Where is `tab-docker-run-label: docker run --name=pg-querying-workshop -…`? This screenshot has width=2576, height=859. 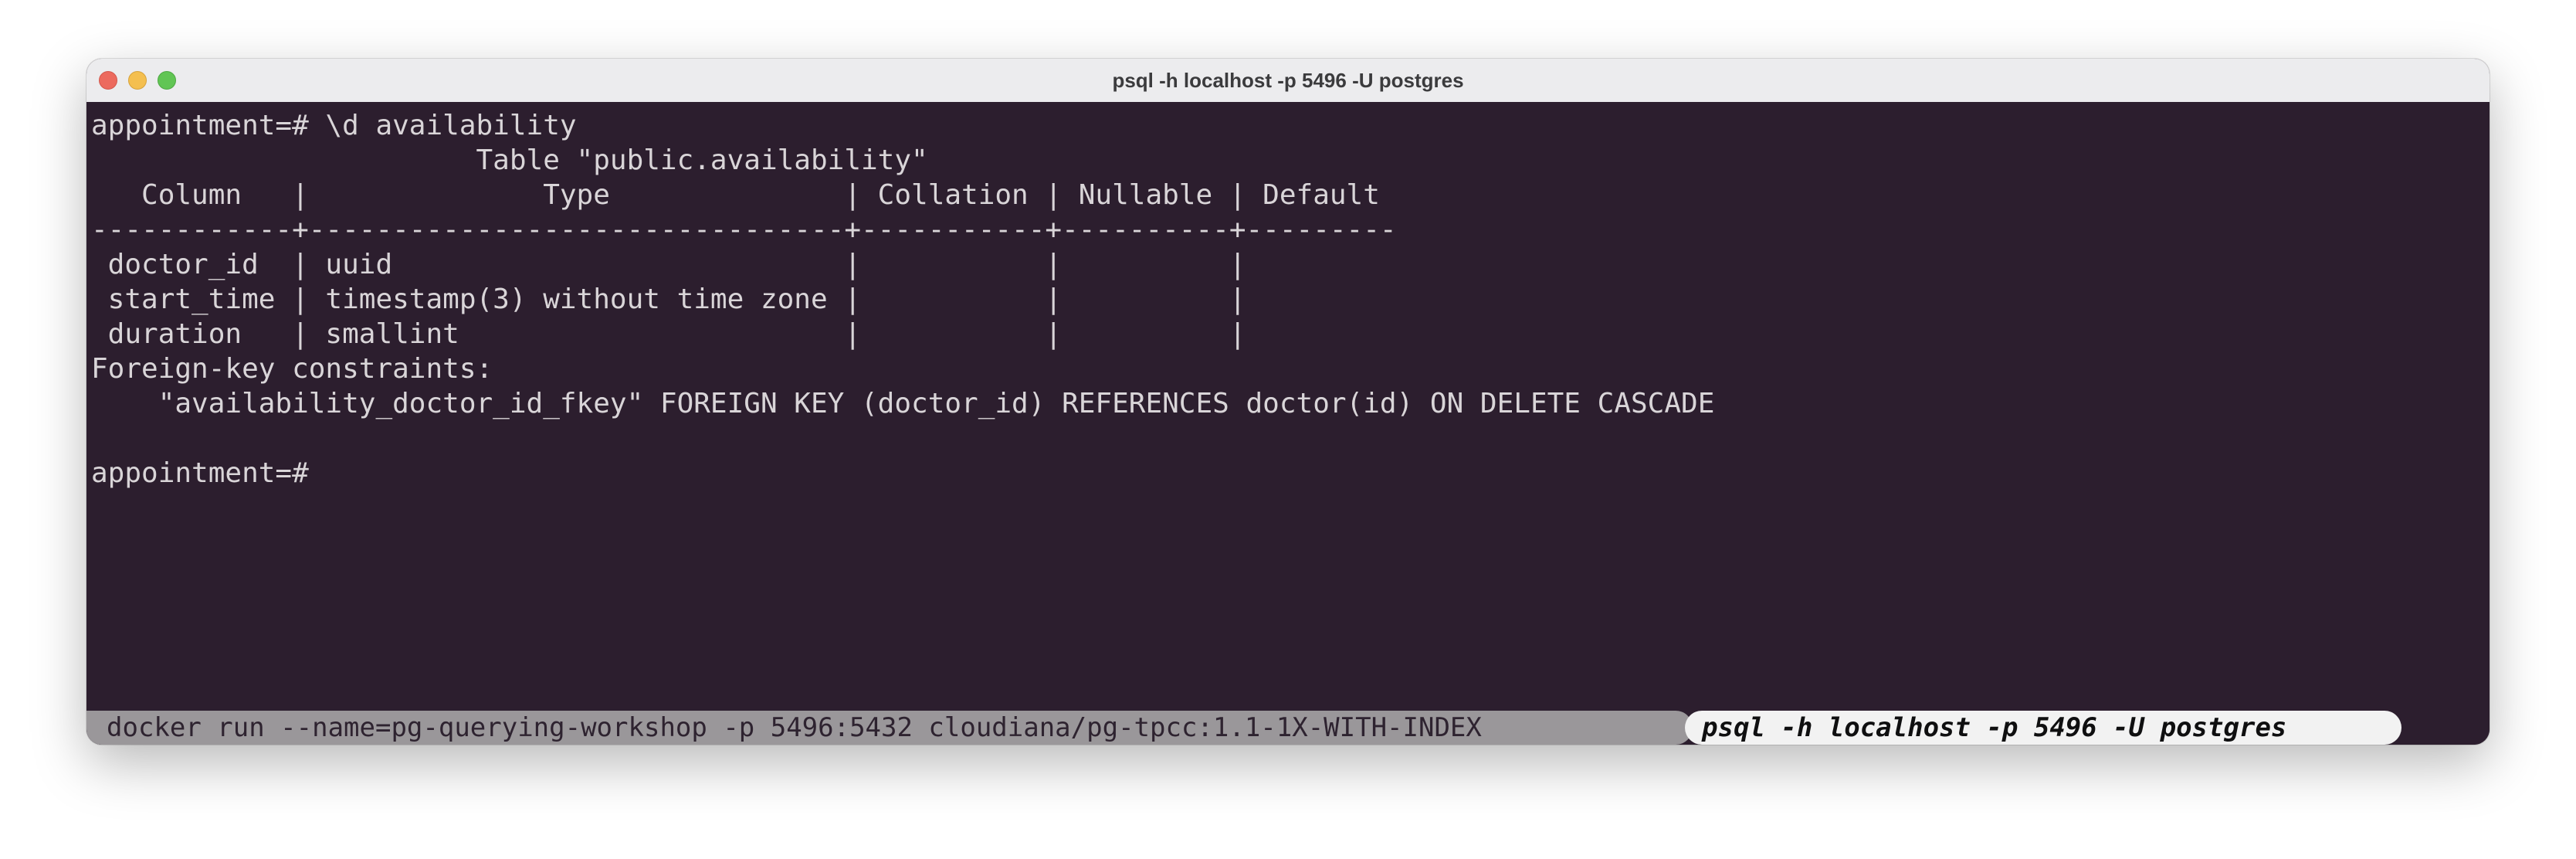 tab-docker-run-label: docker run --name=pg-querying-workshop -… is located at coordinates (794, 728).